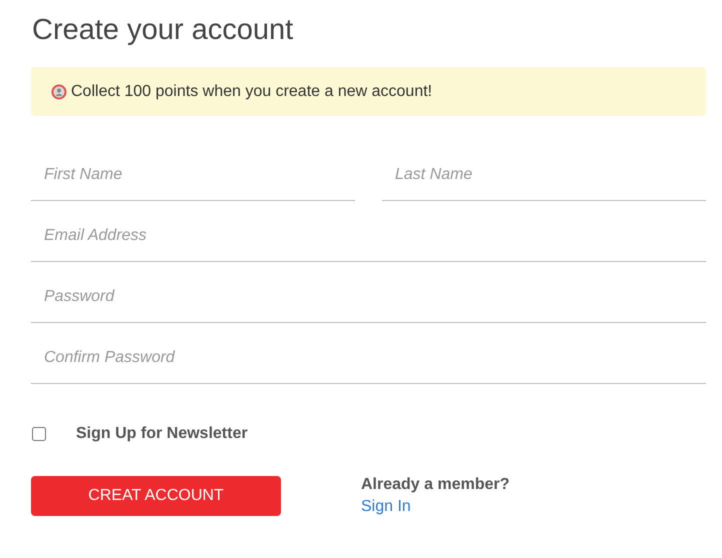  I want to click on input-field: Password, so click(368, 299).